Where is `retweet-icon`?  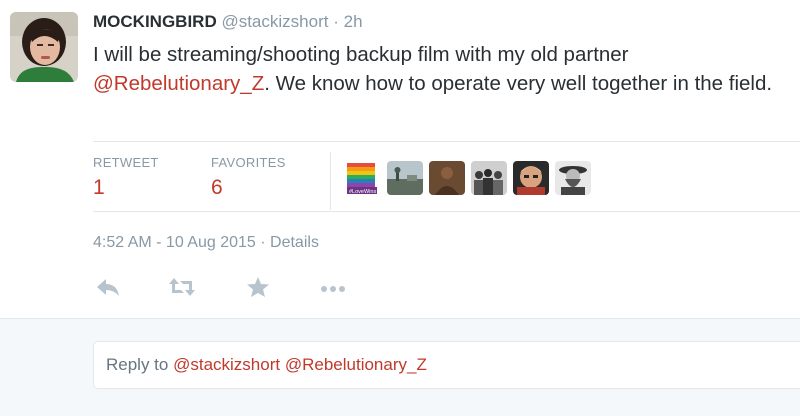
retweet-icon is located at coordinates (182, 289).